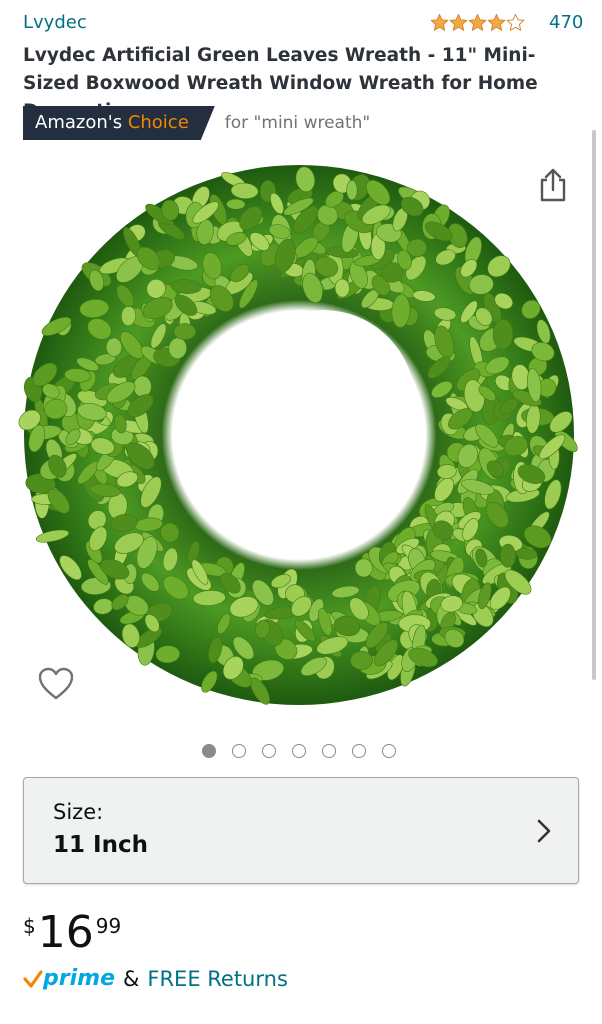 The height and width of the screenshot is (1024, 602). Describe the element at coordinates (594, 405) in the screenshot. I see `scrollbar` at that location.